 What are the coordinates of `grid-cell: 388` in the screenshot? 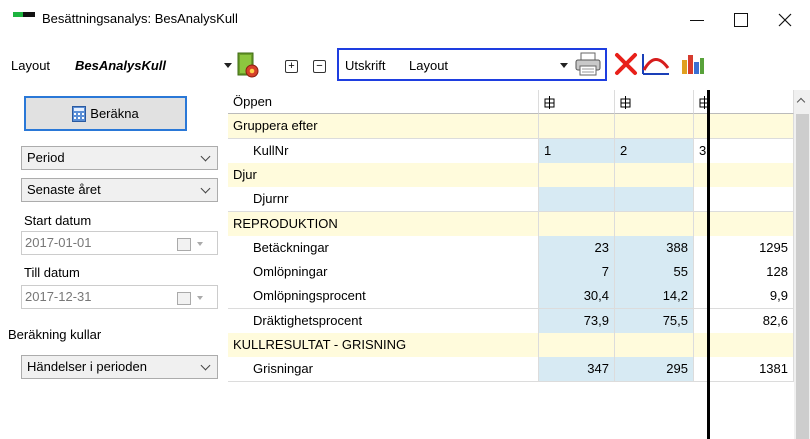 It's located at (654, 248).